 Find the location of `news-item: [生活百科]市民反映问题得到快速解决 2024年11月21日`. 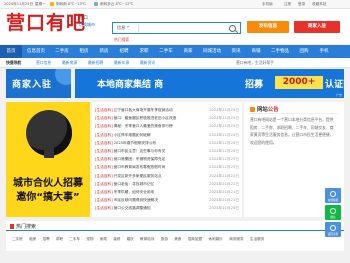

news-item: [生活百科]市民反映问题得到快速解决 2024年11月21日 is located at coordinates (167, 200).